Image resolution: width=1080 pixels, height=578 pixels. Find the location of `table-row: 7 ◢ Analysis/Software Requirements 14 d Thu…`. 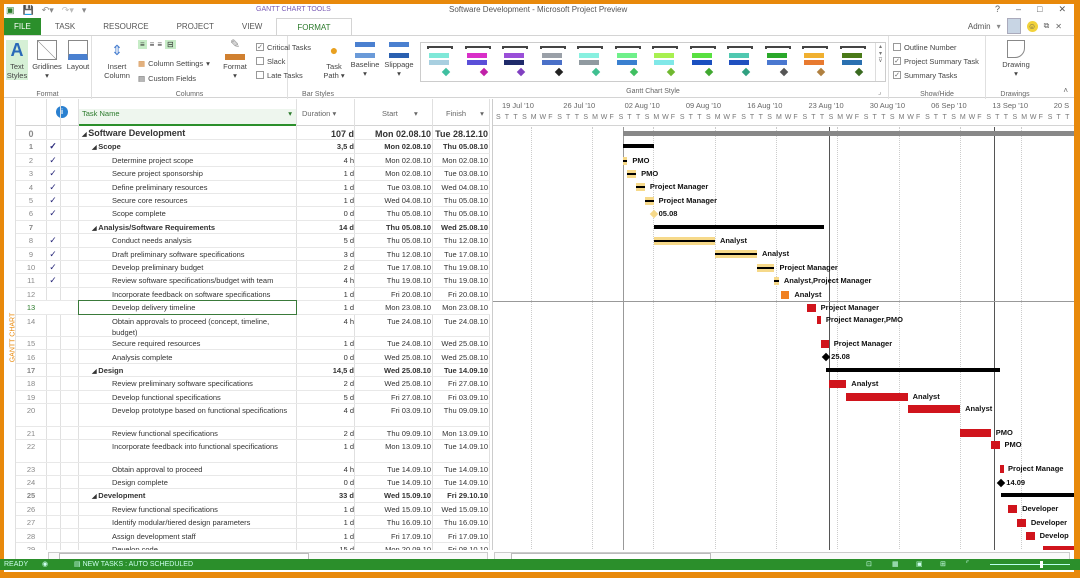

table-row: 7 ◢ Analysis/Software Requirements 14 d Thu… is located at coordinates (253, 228).